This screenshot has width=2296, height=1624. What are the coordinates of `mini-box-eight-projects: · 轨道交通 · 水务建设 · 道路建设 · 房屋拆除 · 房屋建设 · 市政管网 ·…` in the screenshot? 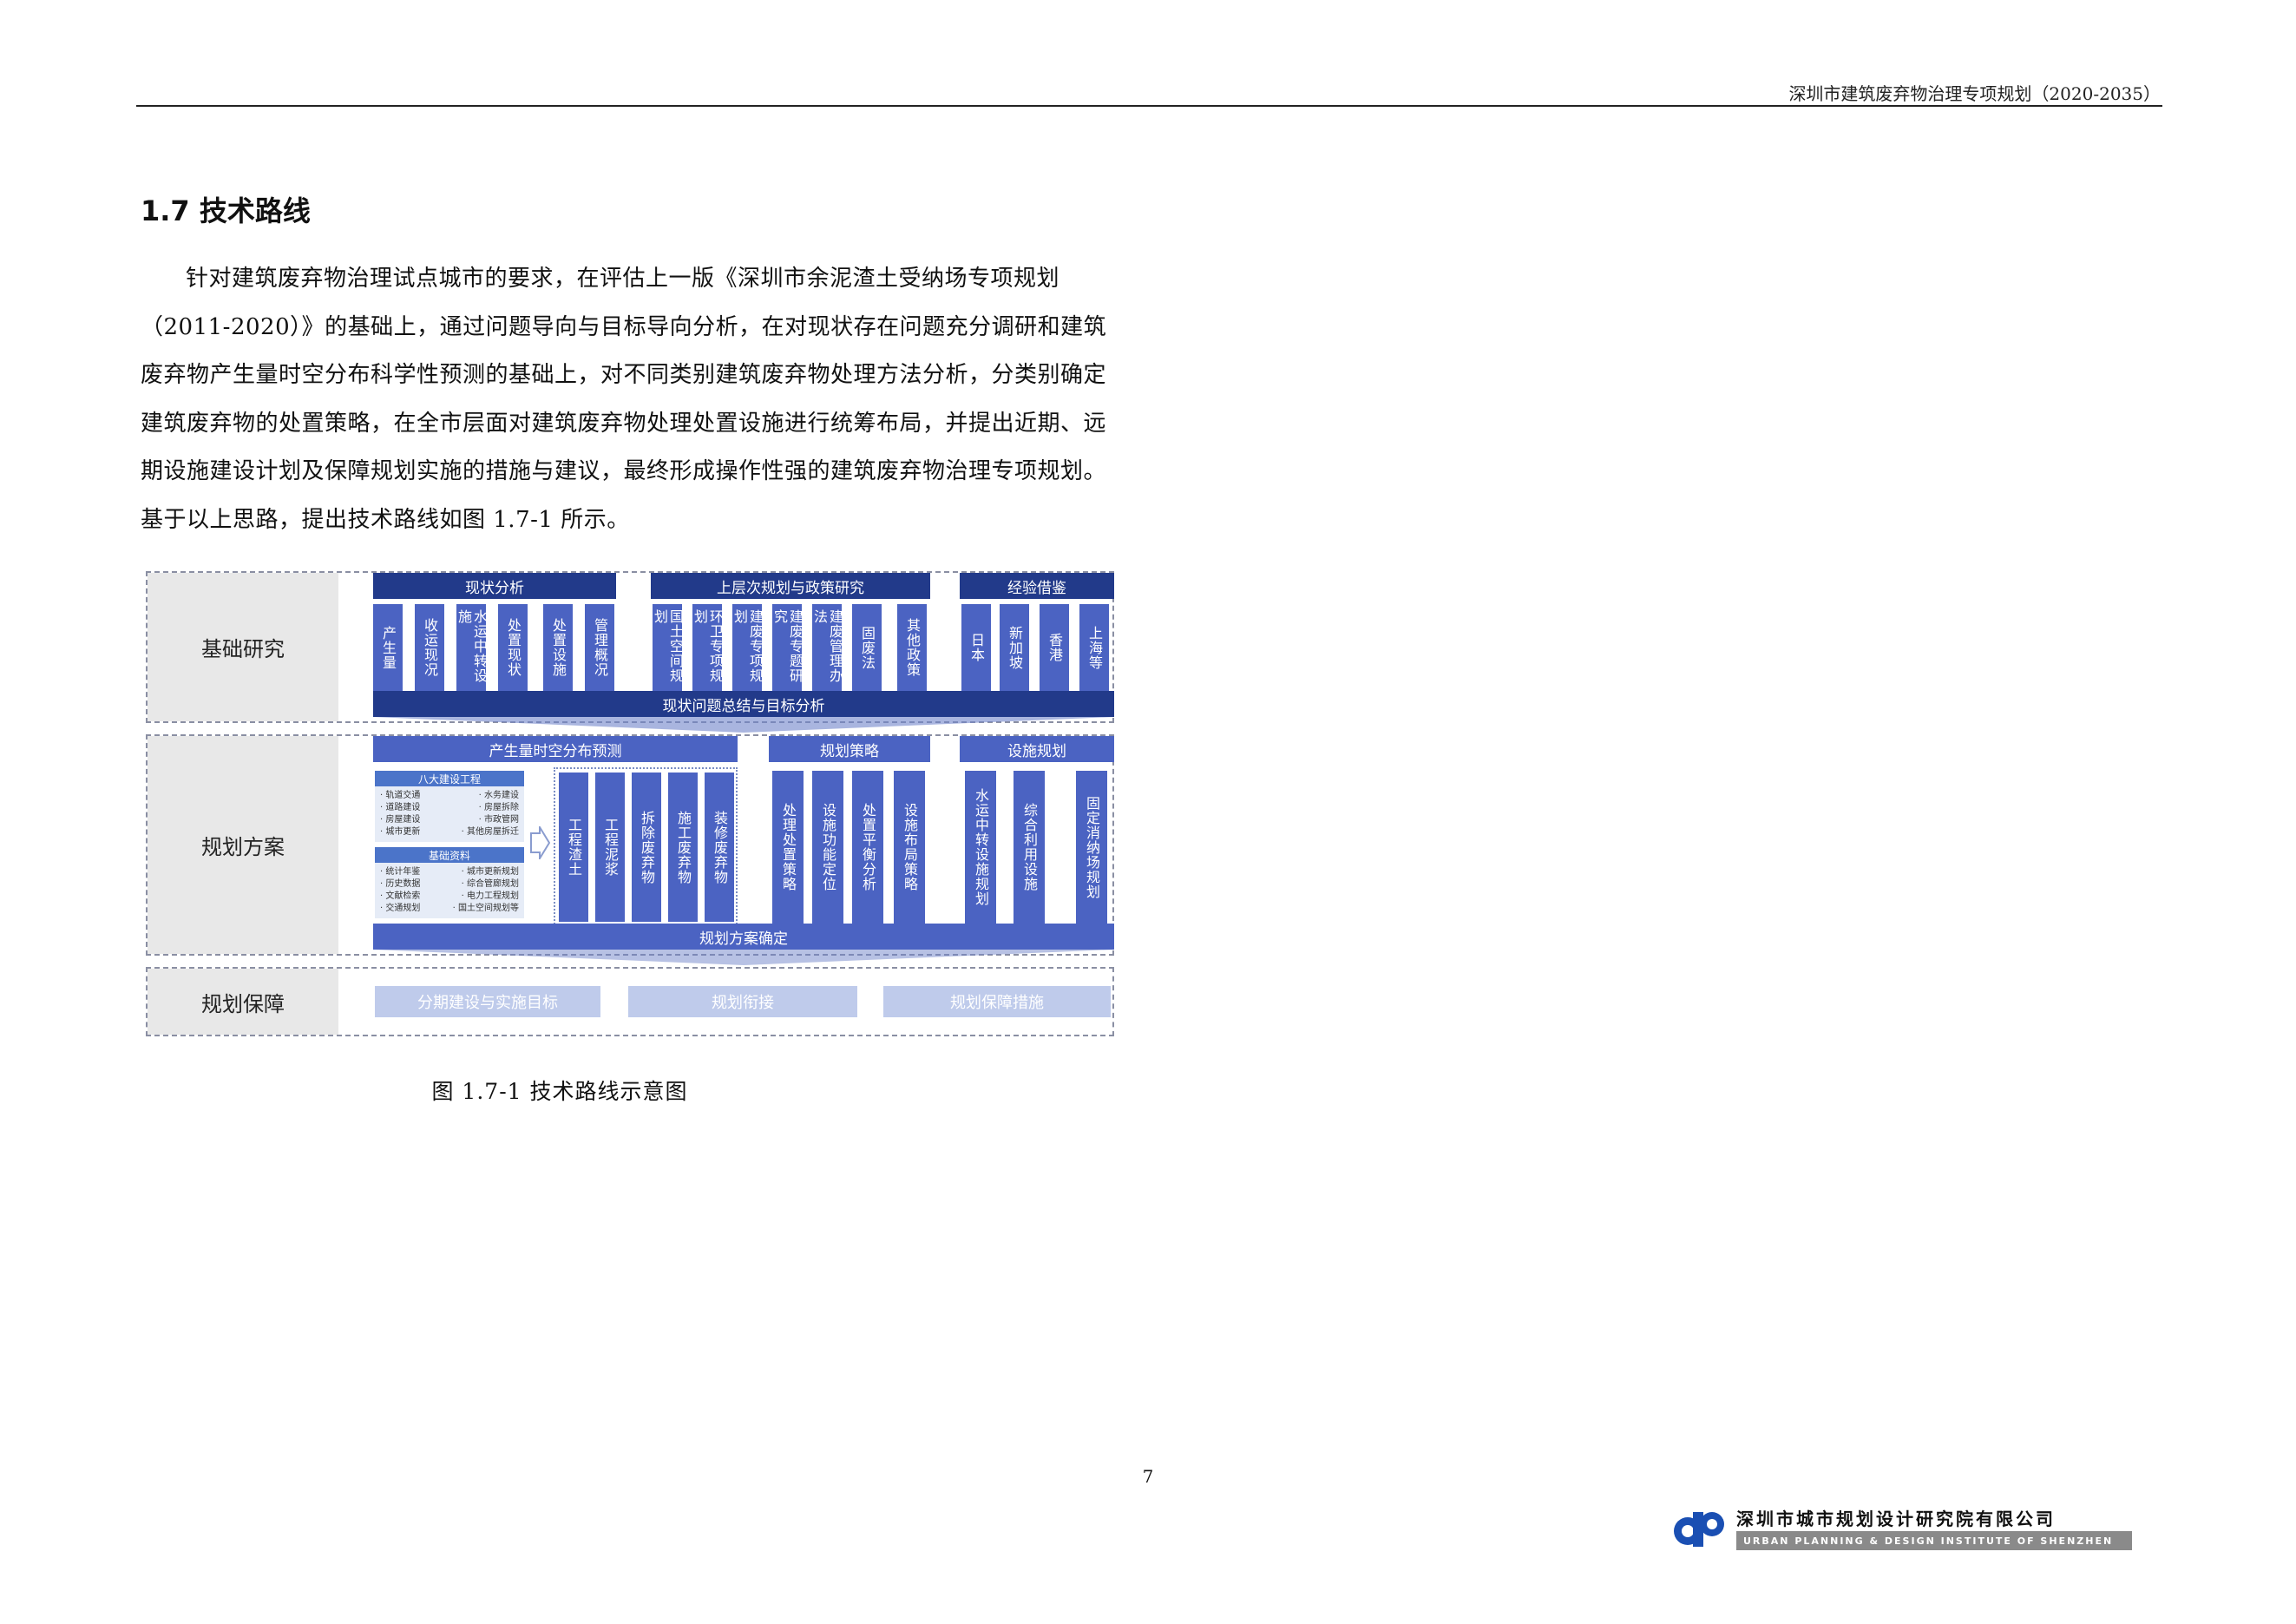 It's located at (449, 814).